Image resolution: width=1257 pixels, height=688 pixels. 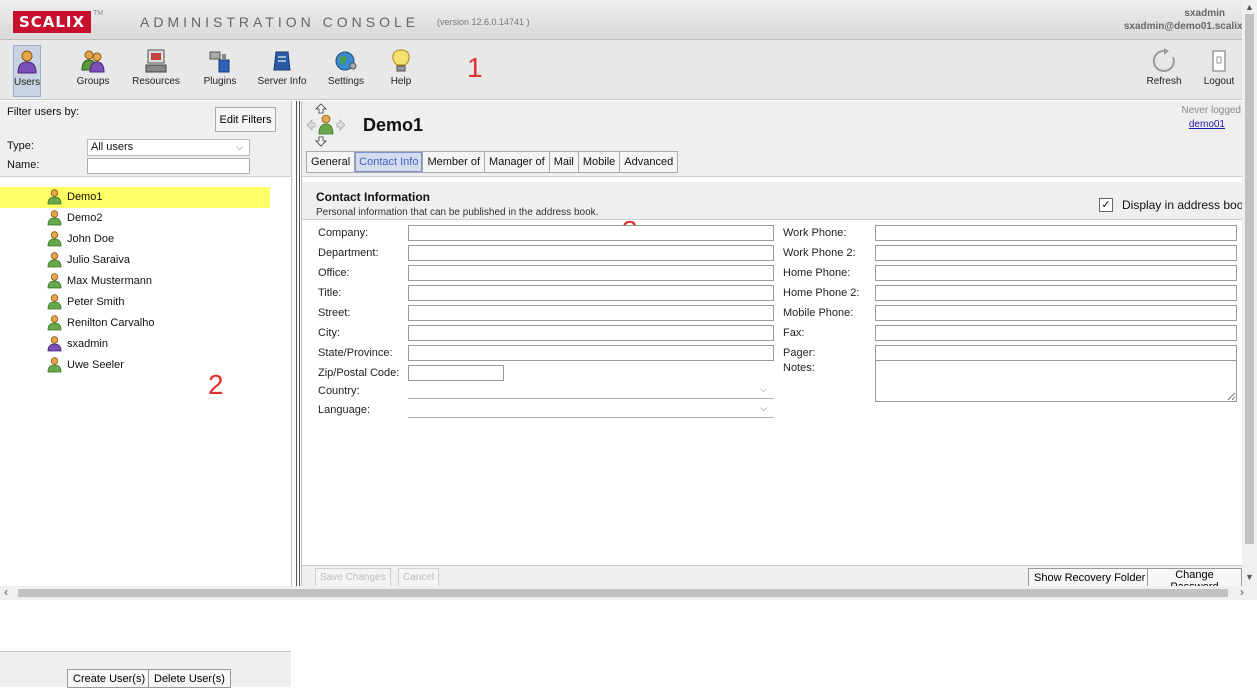 I want to click on tab-mobile: Mobile, so click(x=600, y=162).